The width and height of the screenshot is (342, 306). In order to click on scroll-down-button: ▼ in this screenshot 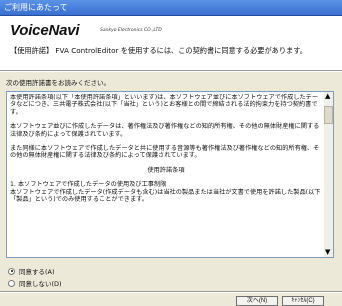, I will do `click(328, 252)`.